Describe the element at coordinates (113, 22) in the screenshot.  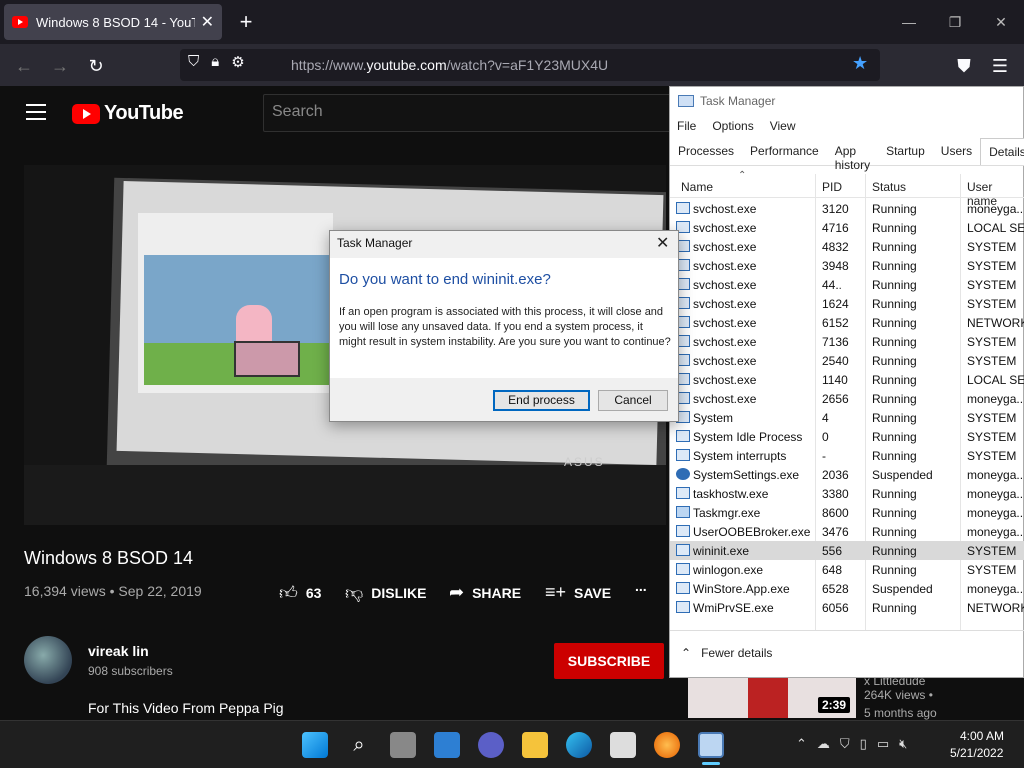
I see `browser-tab: Windows 8 BSOD 14 - YouTube ✕` at that location.